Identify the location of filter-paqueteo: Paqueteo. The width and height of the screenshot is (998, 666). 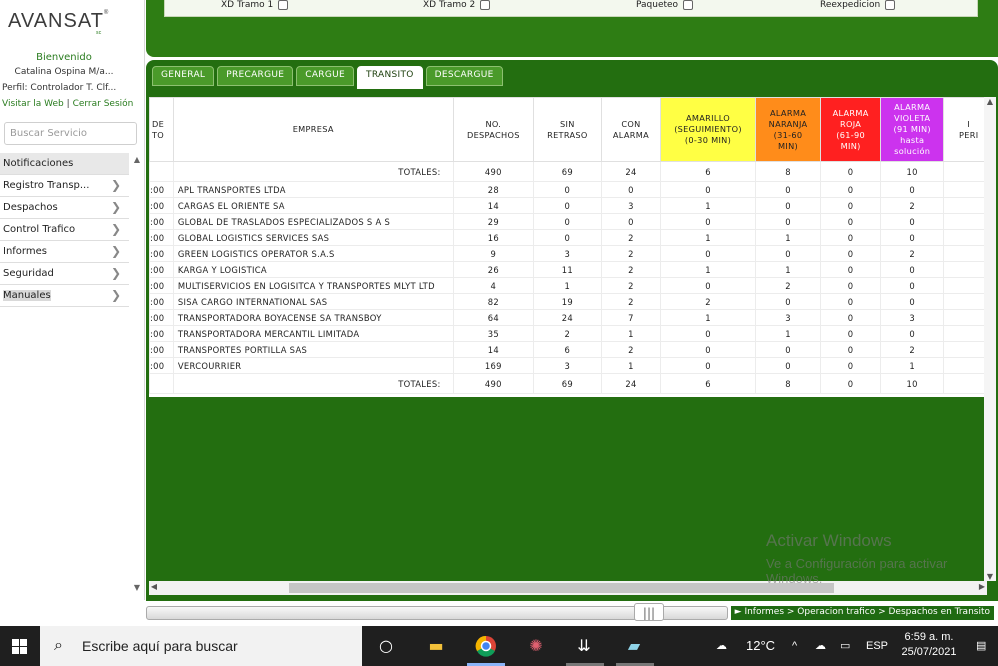
(665, 5).